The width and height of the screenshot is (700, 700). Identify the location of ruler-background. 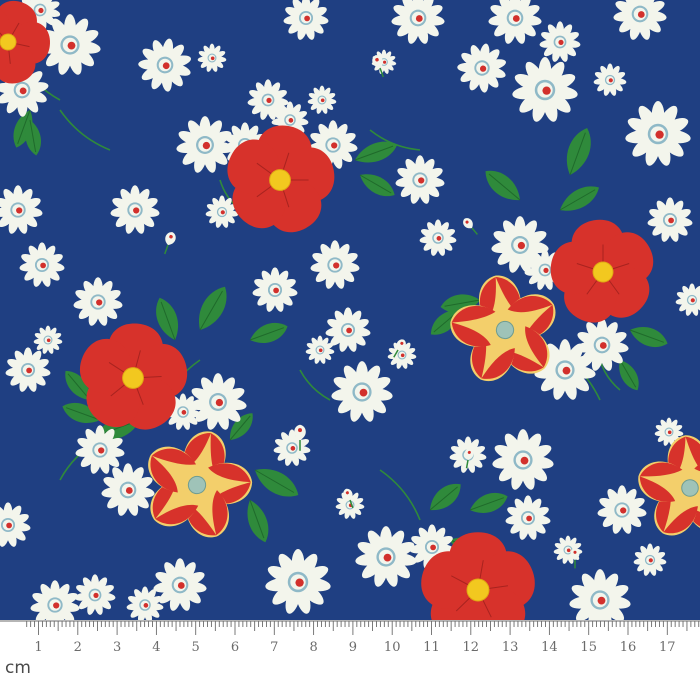
(350, 660).